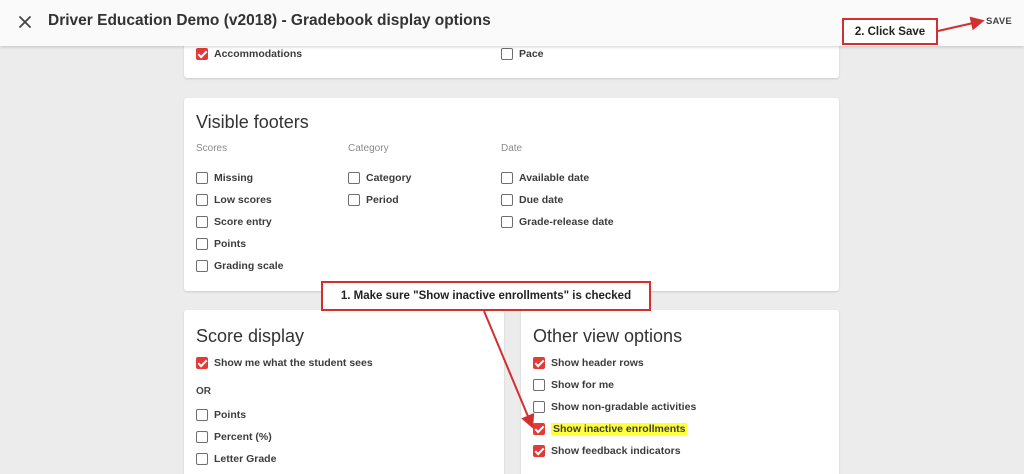  I want to click on checkbox-accommodations: Accommodations, so click(249, 54).